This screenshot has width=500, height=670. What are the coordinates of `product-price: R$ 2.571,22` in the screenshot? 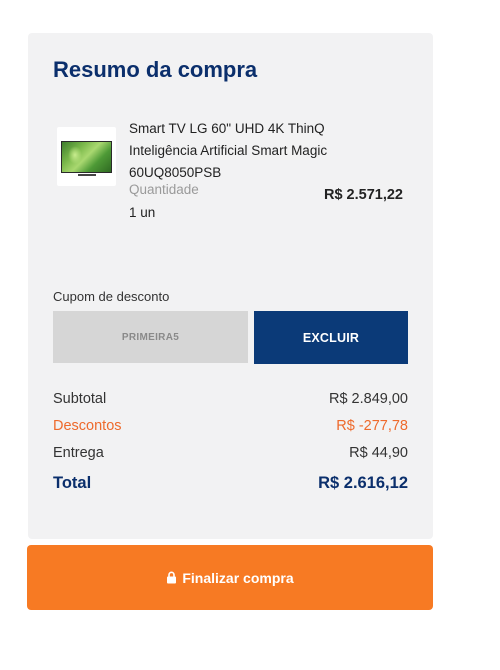 It's located at (363, 195).